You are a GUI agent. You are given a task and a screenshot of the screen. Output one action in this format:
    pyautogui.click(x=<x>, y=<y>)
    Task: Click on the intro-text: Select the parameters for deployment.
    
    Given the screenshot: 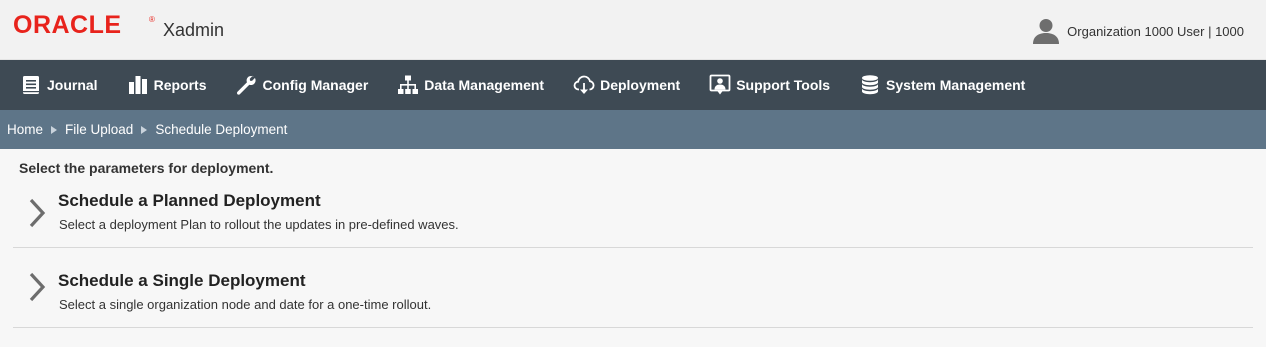 What is the action you would take?
    pyautogui.click(x=146, y=168)
    